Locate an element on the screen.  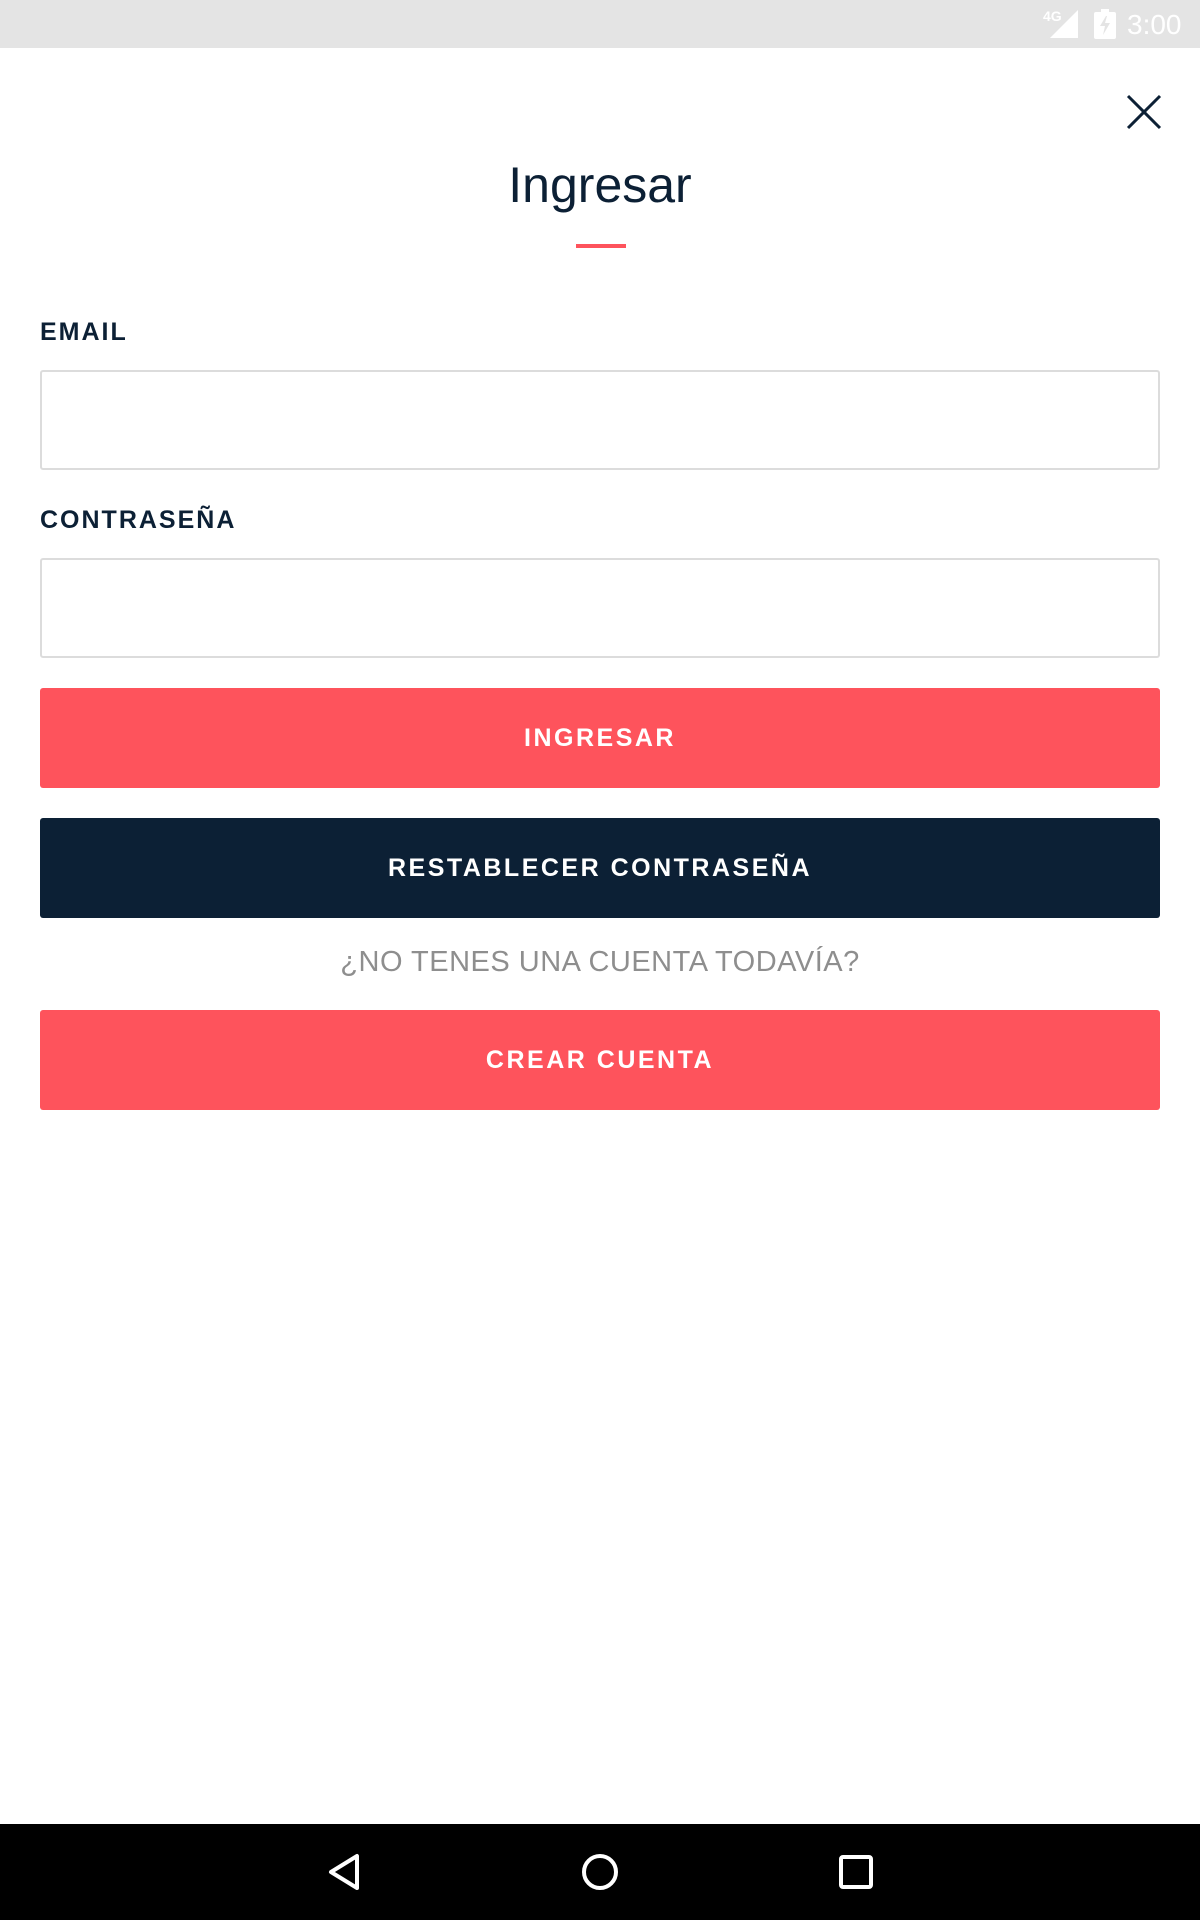
back-icon is located at coordinates (344, 1872).